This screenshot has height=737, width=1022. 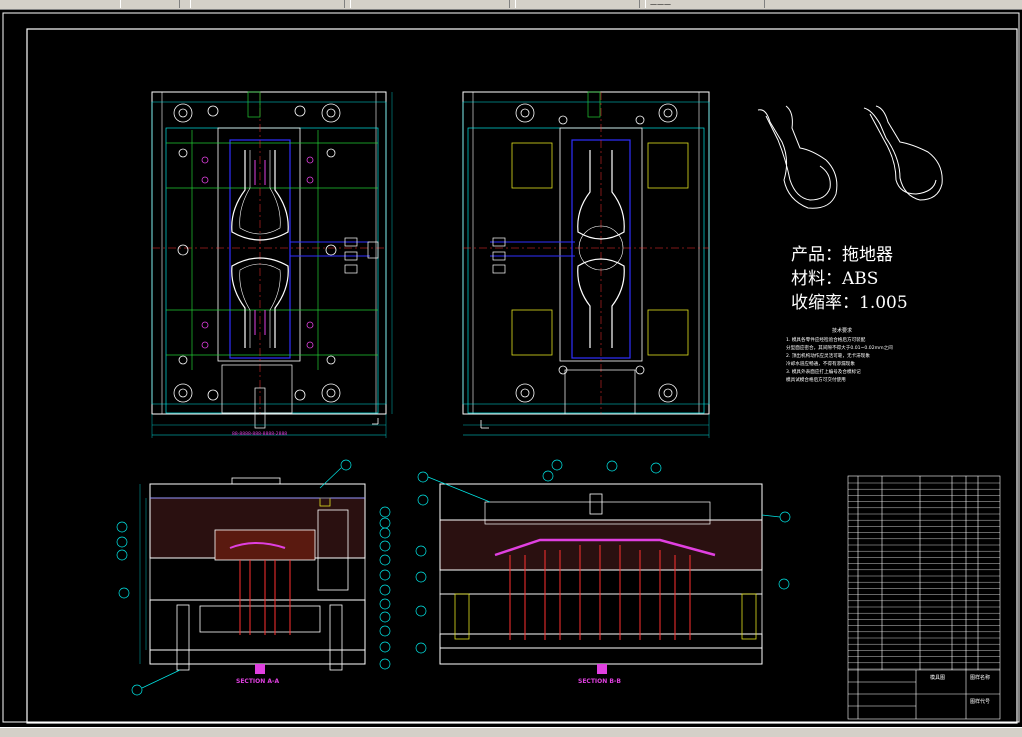 I want to click on callouts-a, so click(x=253, y=577).